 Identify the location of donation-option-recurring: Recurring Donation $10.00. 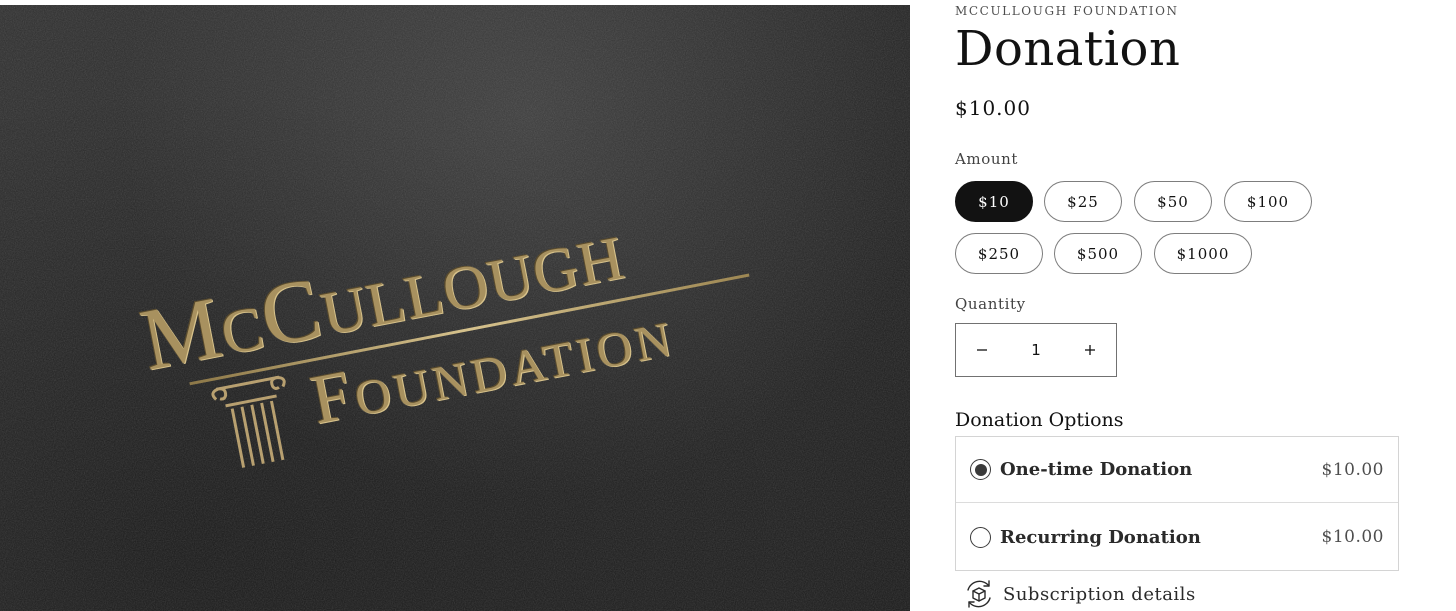
(1177, 537).